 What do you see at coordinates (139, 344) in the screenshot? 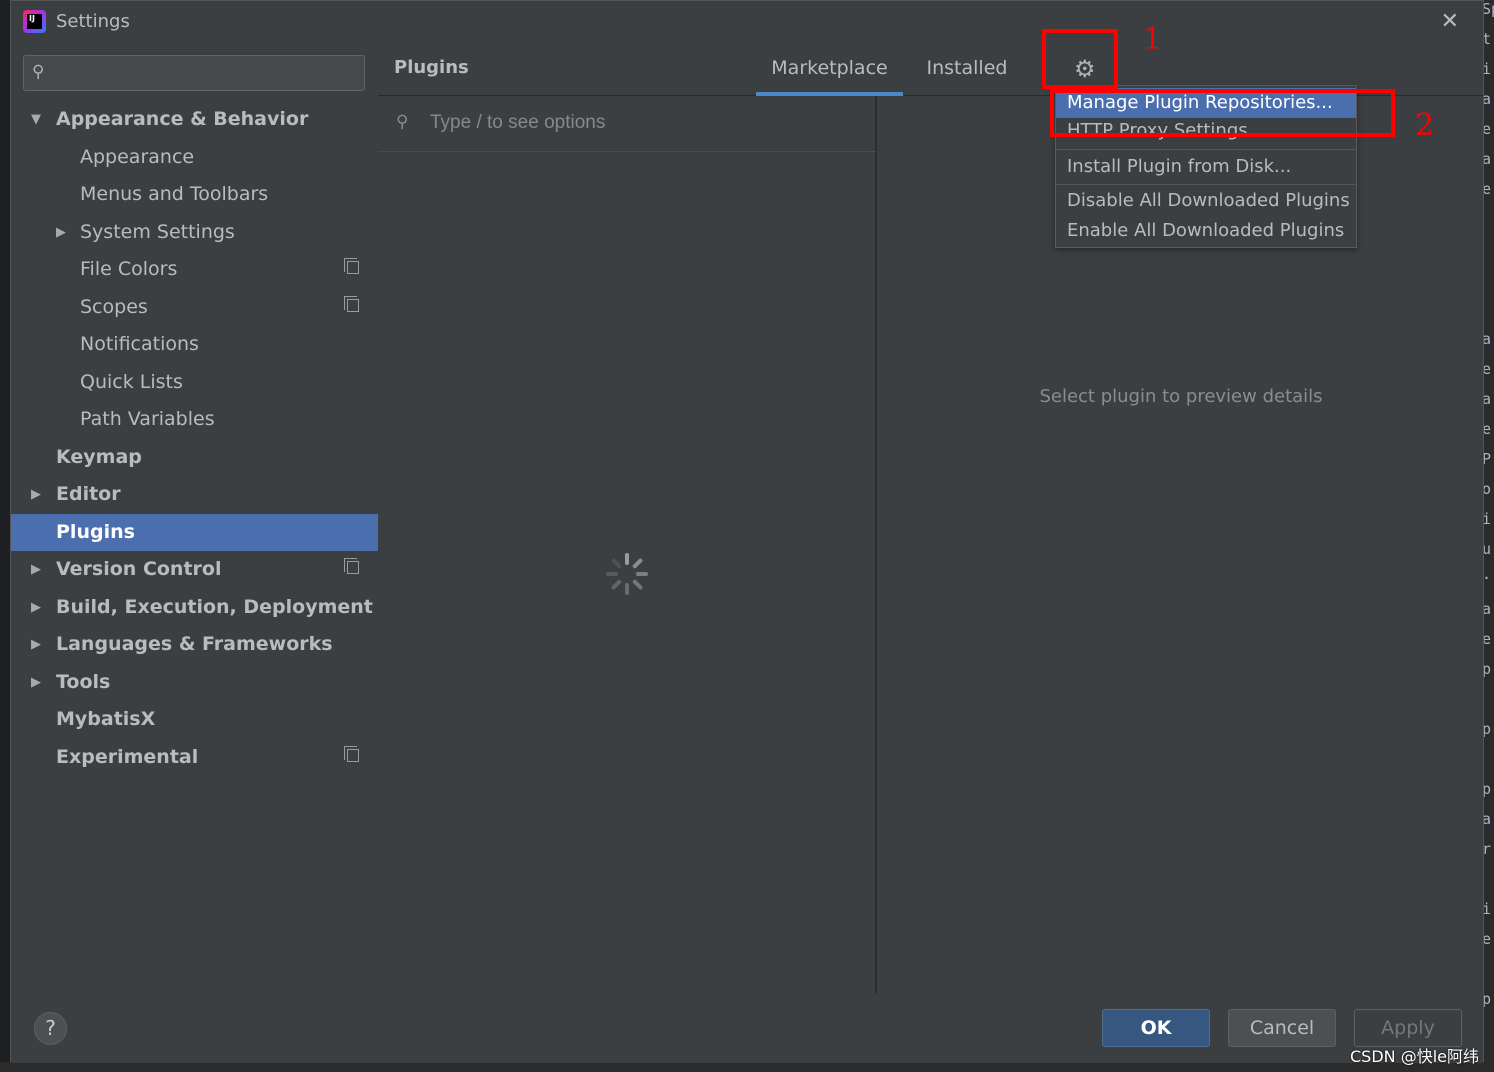
I see `sidebar-item-label: Notifications` at bounding box center [139, 344].